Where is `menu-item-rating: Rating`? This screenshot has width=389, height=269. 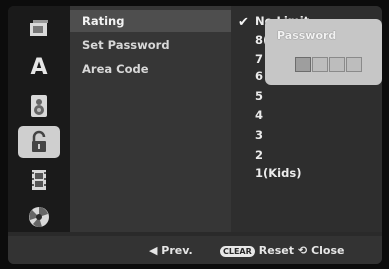 menu-item-rating: Rating is located at coordinates (150, 21).